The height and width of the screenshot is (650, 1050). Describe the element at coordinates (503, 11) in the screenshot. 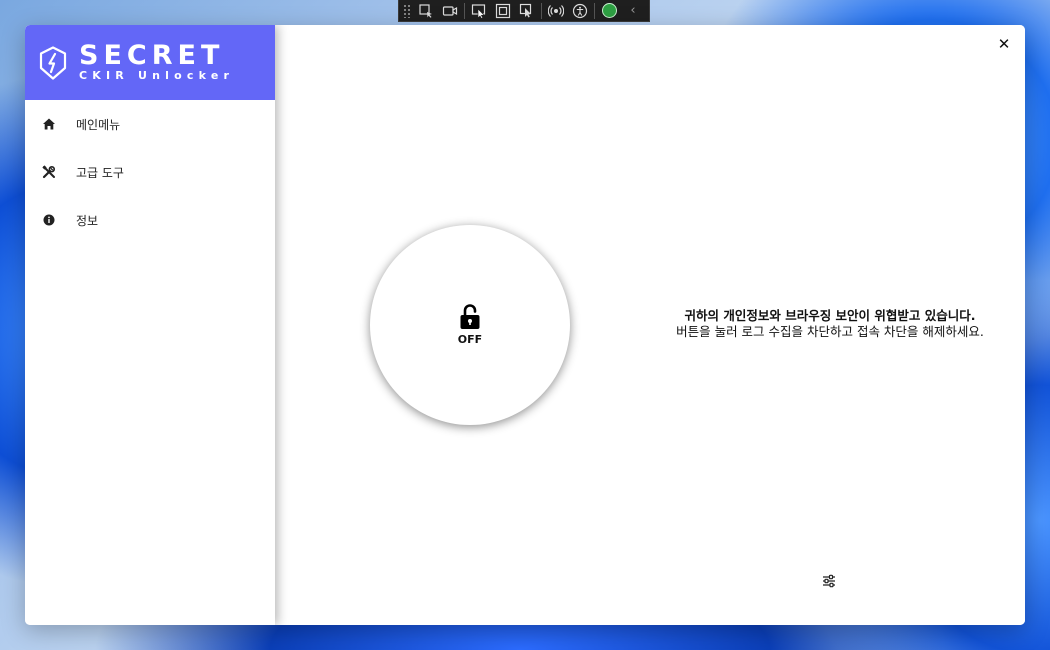

I see `frame-icon` at that location.